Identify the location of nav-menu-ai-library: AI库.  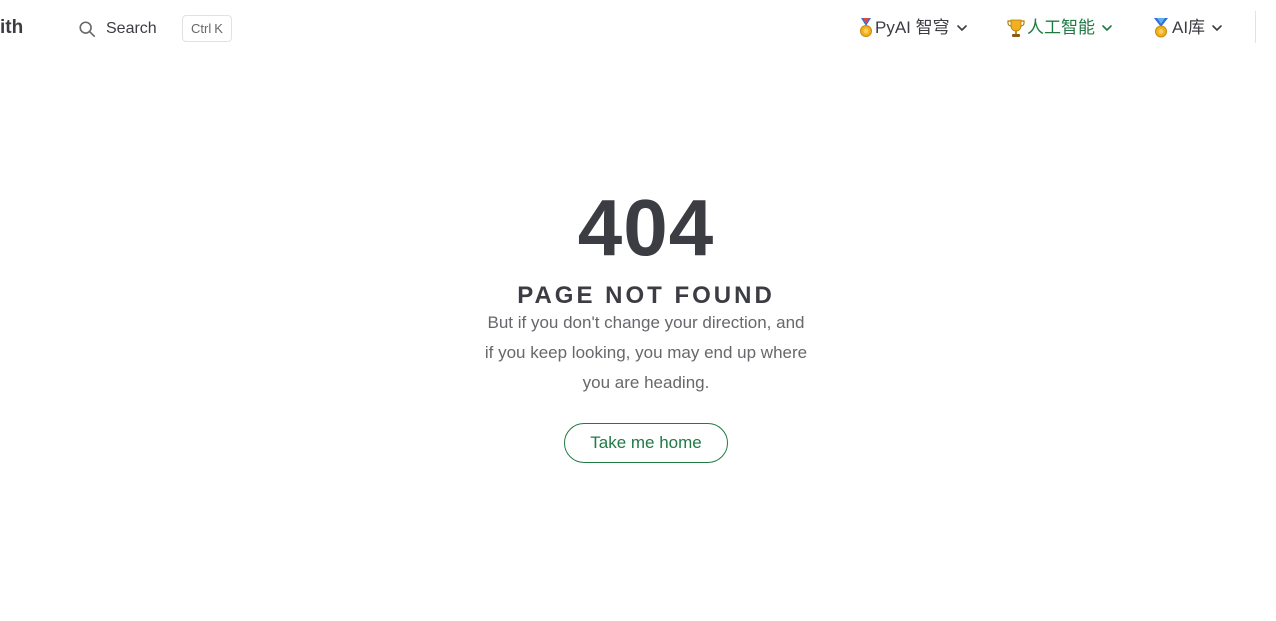
(1187, 28).